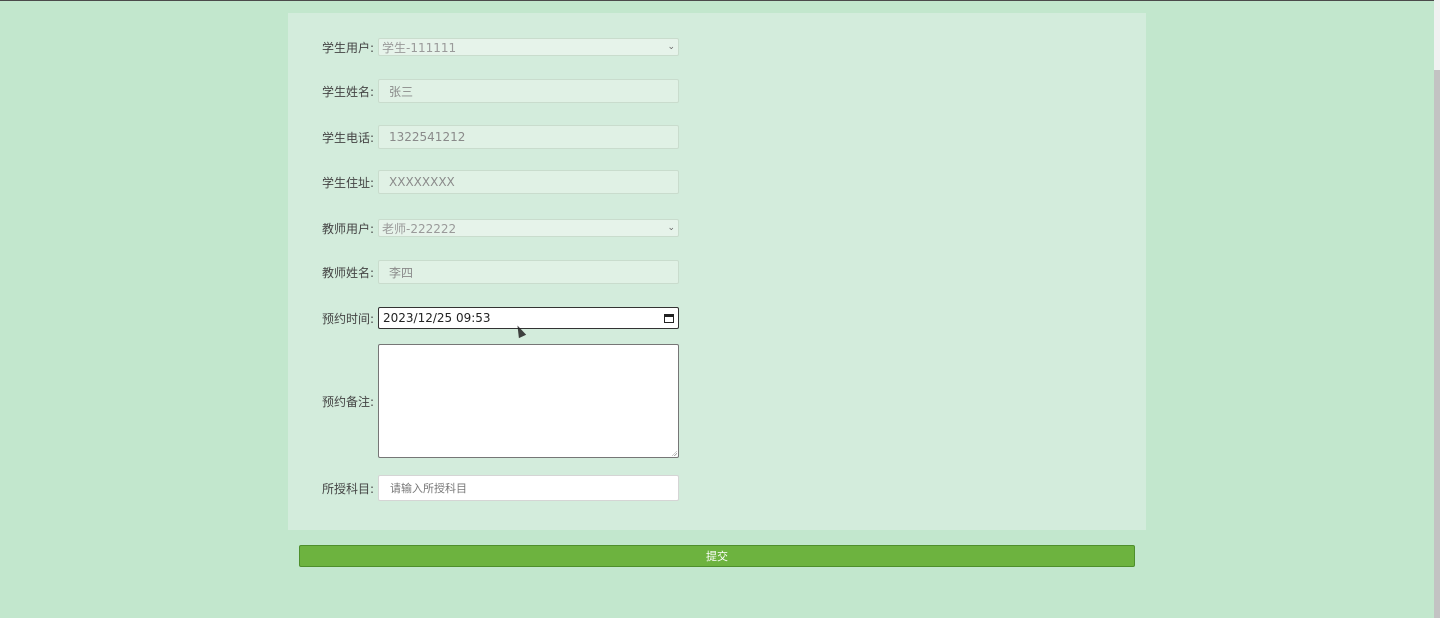  What do you see at coordinates (422, 182) in the screenshot?
I see `student-address-value: XXXXXXXX` at bounding box center [422, 182].